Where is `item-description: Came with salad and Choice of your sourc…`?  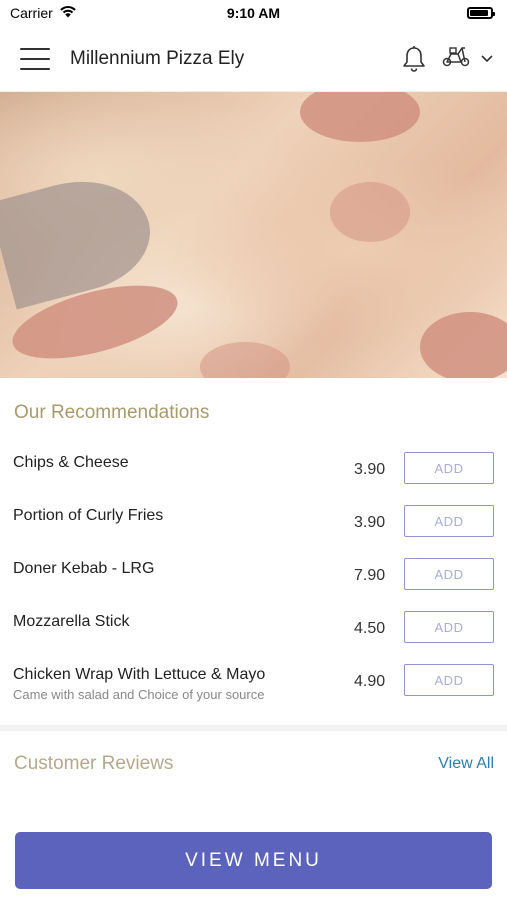
item-description: Came with salad and Choice of your sourc… is located at coordinates (139, 694).